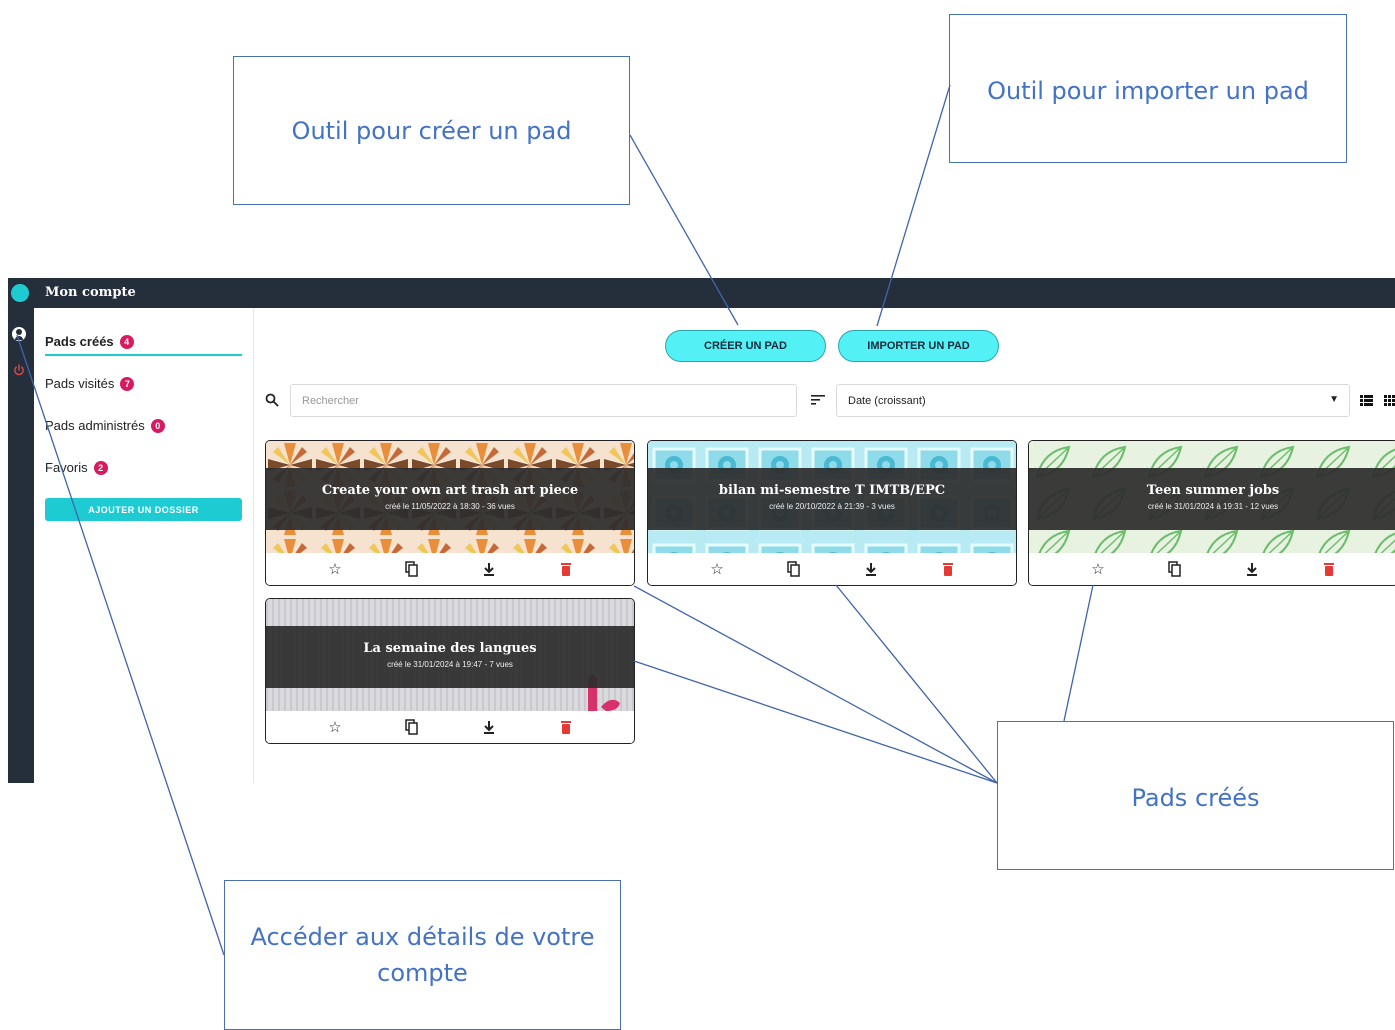  Describe the element at coordinates (126, 341) in the screenshot. I see `count-badge: 4` at that location.